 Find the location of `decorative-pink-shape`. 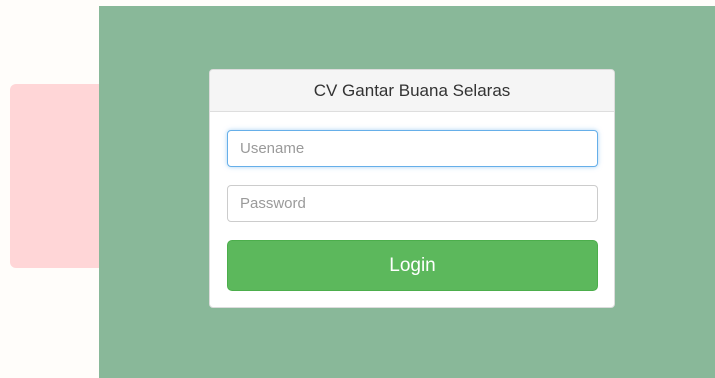

decorative-pink-shape is located at coordinates (54, 176).